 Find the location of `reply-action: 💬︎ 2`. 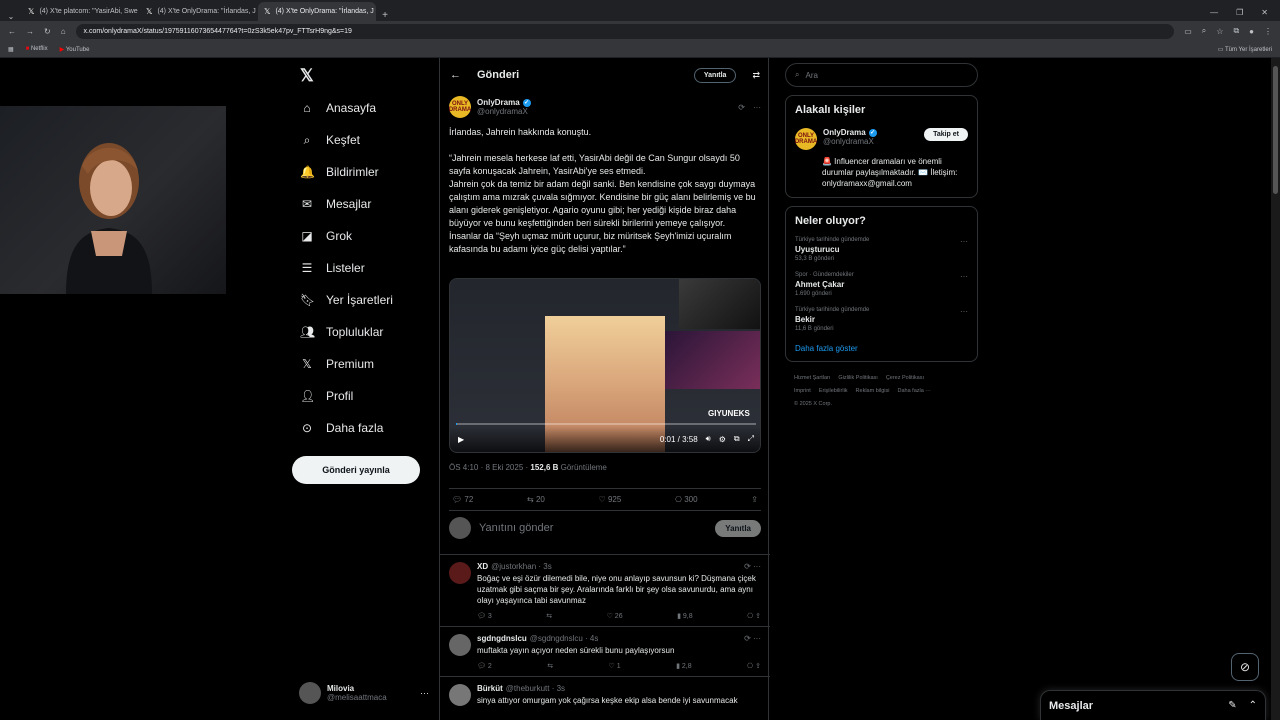

reply-action: 💬︎ 2 is located at coordinates (484, 666).